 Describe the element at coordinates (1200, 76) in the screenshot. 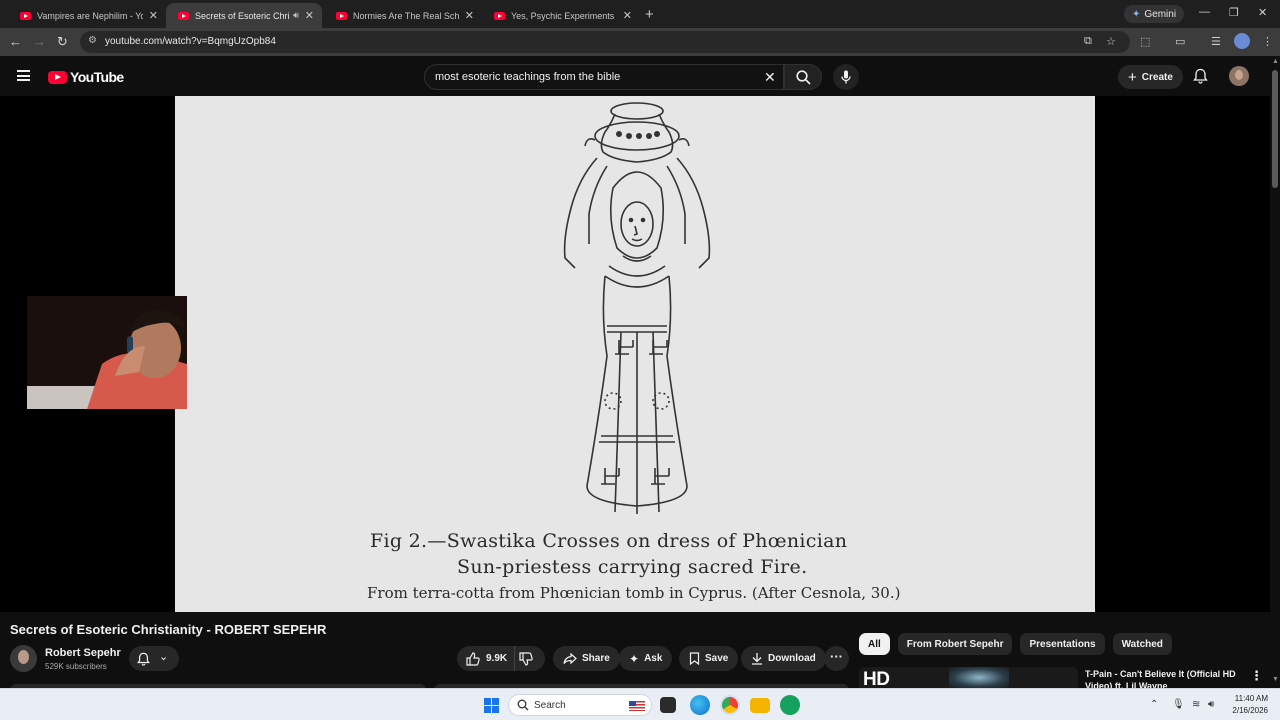

I see `notifications-bell-icon` at that location.